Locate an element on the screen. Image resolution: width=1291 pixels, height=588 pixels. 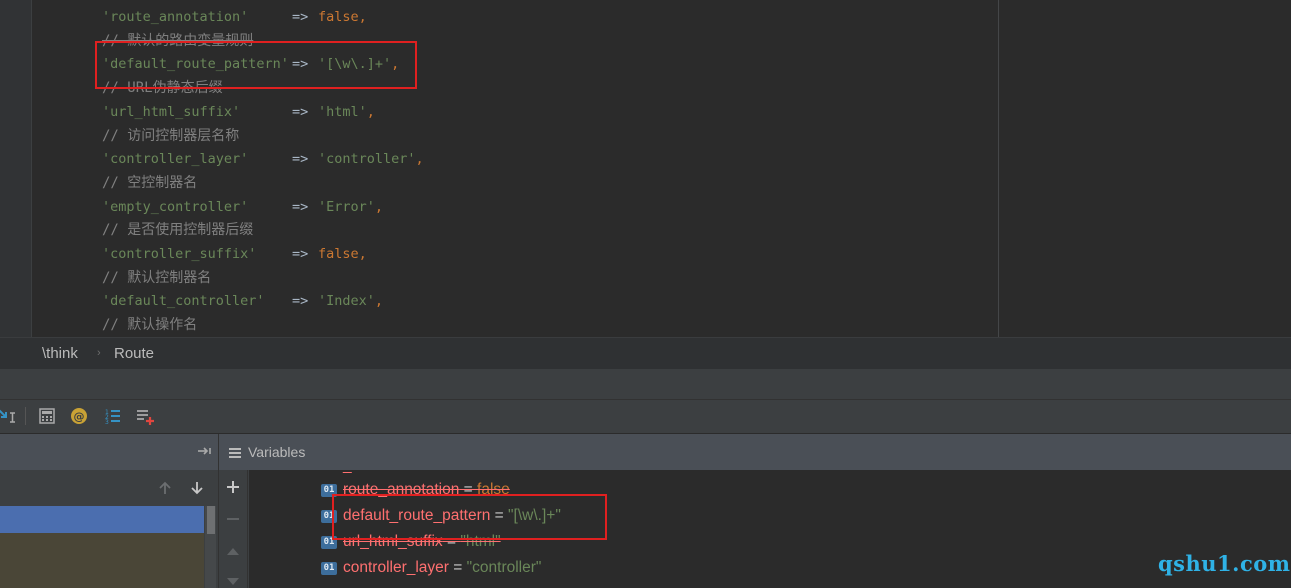
variable-name: url_html_suffix = "html" is located at coordinates (422, 542).